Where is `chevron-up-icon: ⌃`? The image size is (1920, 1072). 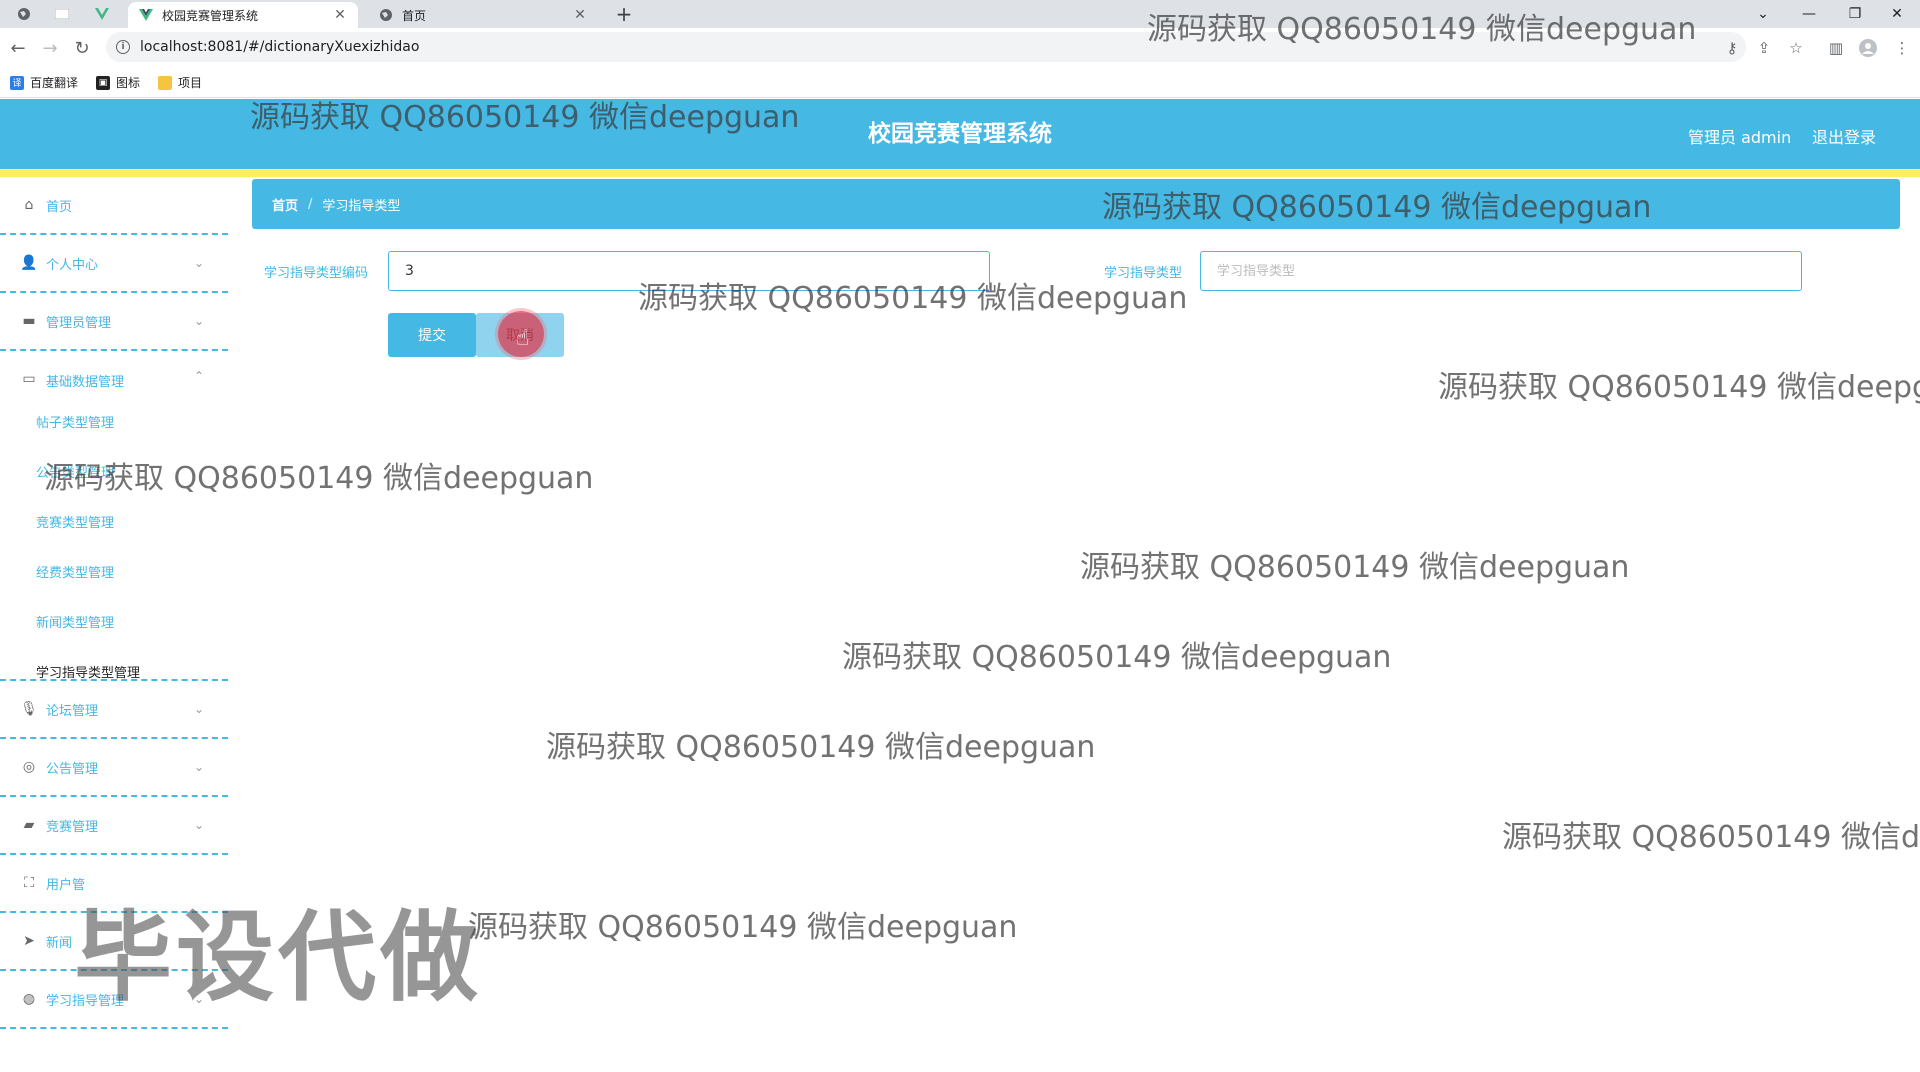
chevron-up-icon: ⌃ is located at coordinates (198, 376).